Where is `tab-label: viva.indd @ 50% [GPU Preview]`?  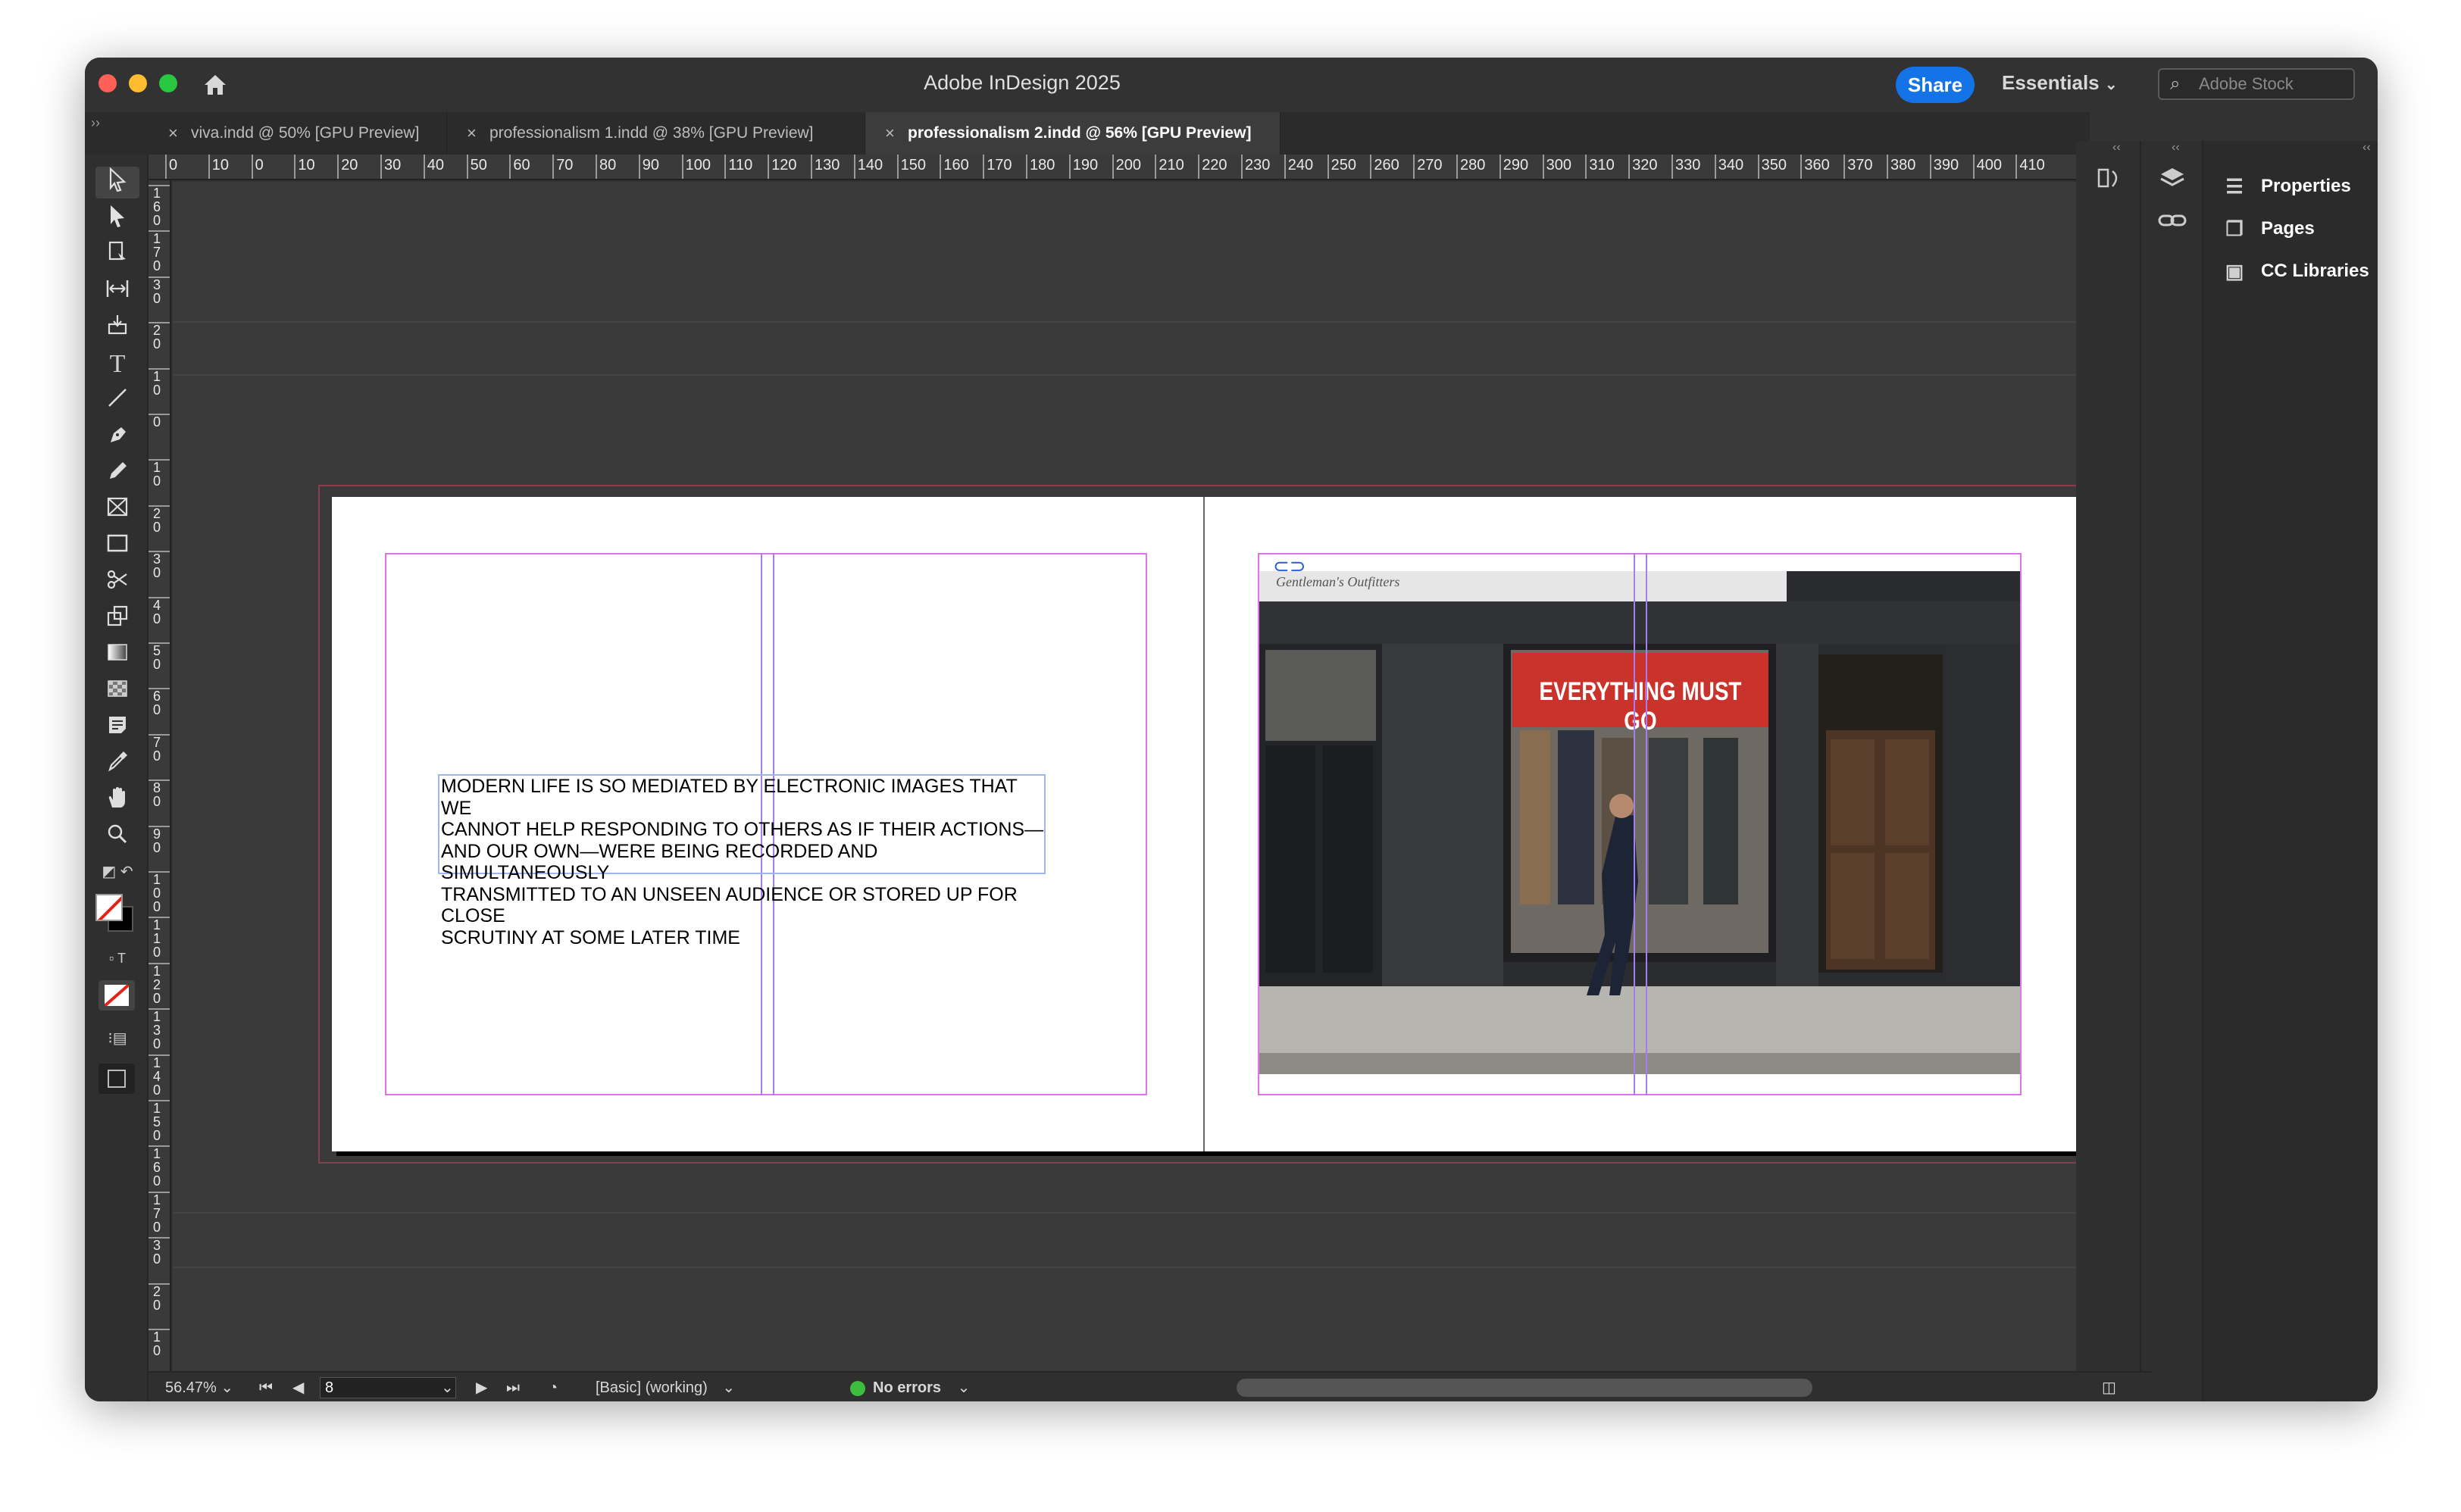 tab-label: viva.indd @ 50% [GPU Preview] is located at coordinates (306, 133).